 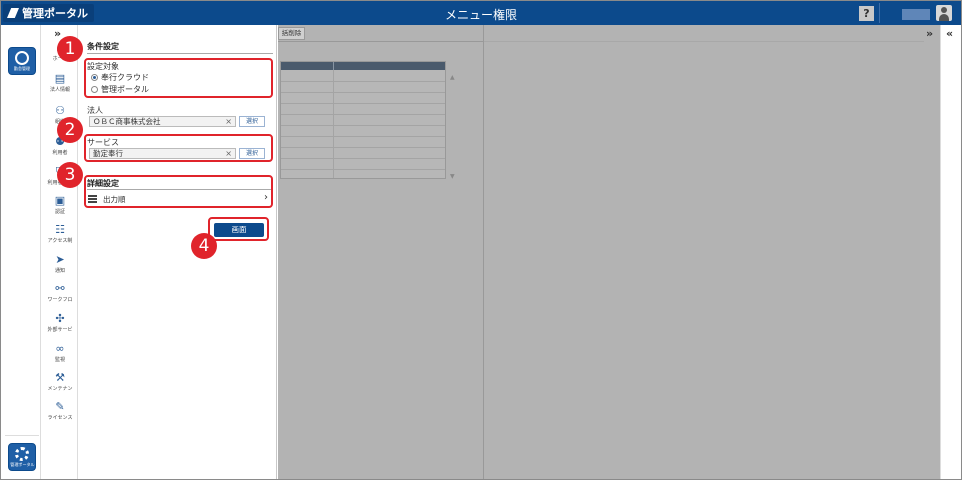 I want to click on paper-plane-icon: ➤, so click(x=60, y=259).